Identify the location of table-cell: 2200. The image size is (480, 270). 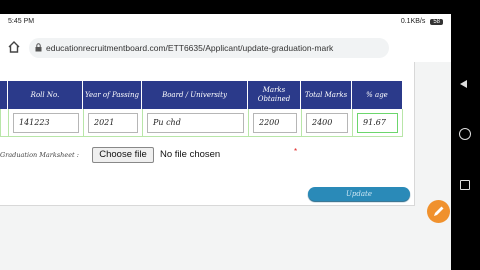
(274, 123).